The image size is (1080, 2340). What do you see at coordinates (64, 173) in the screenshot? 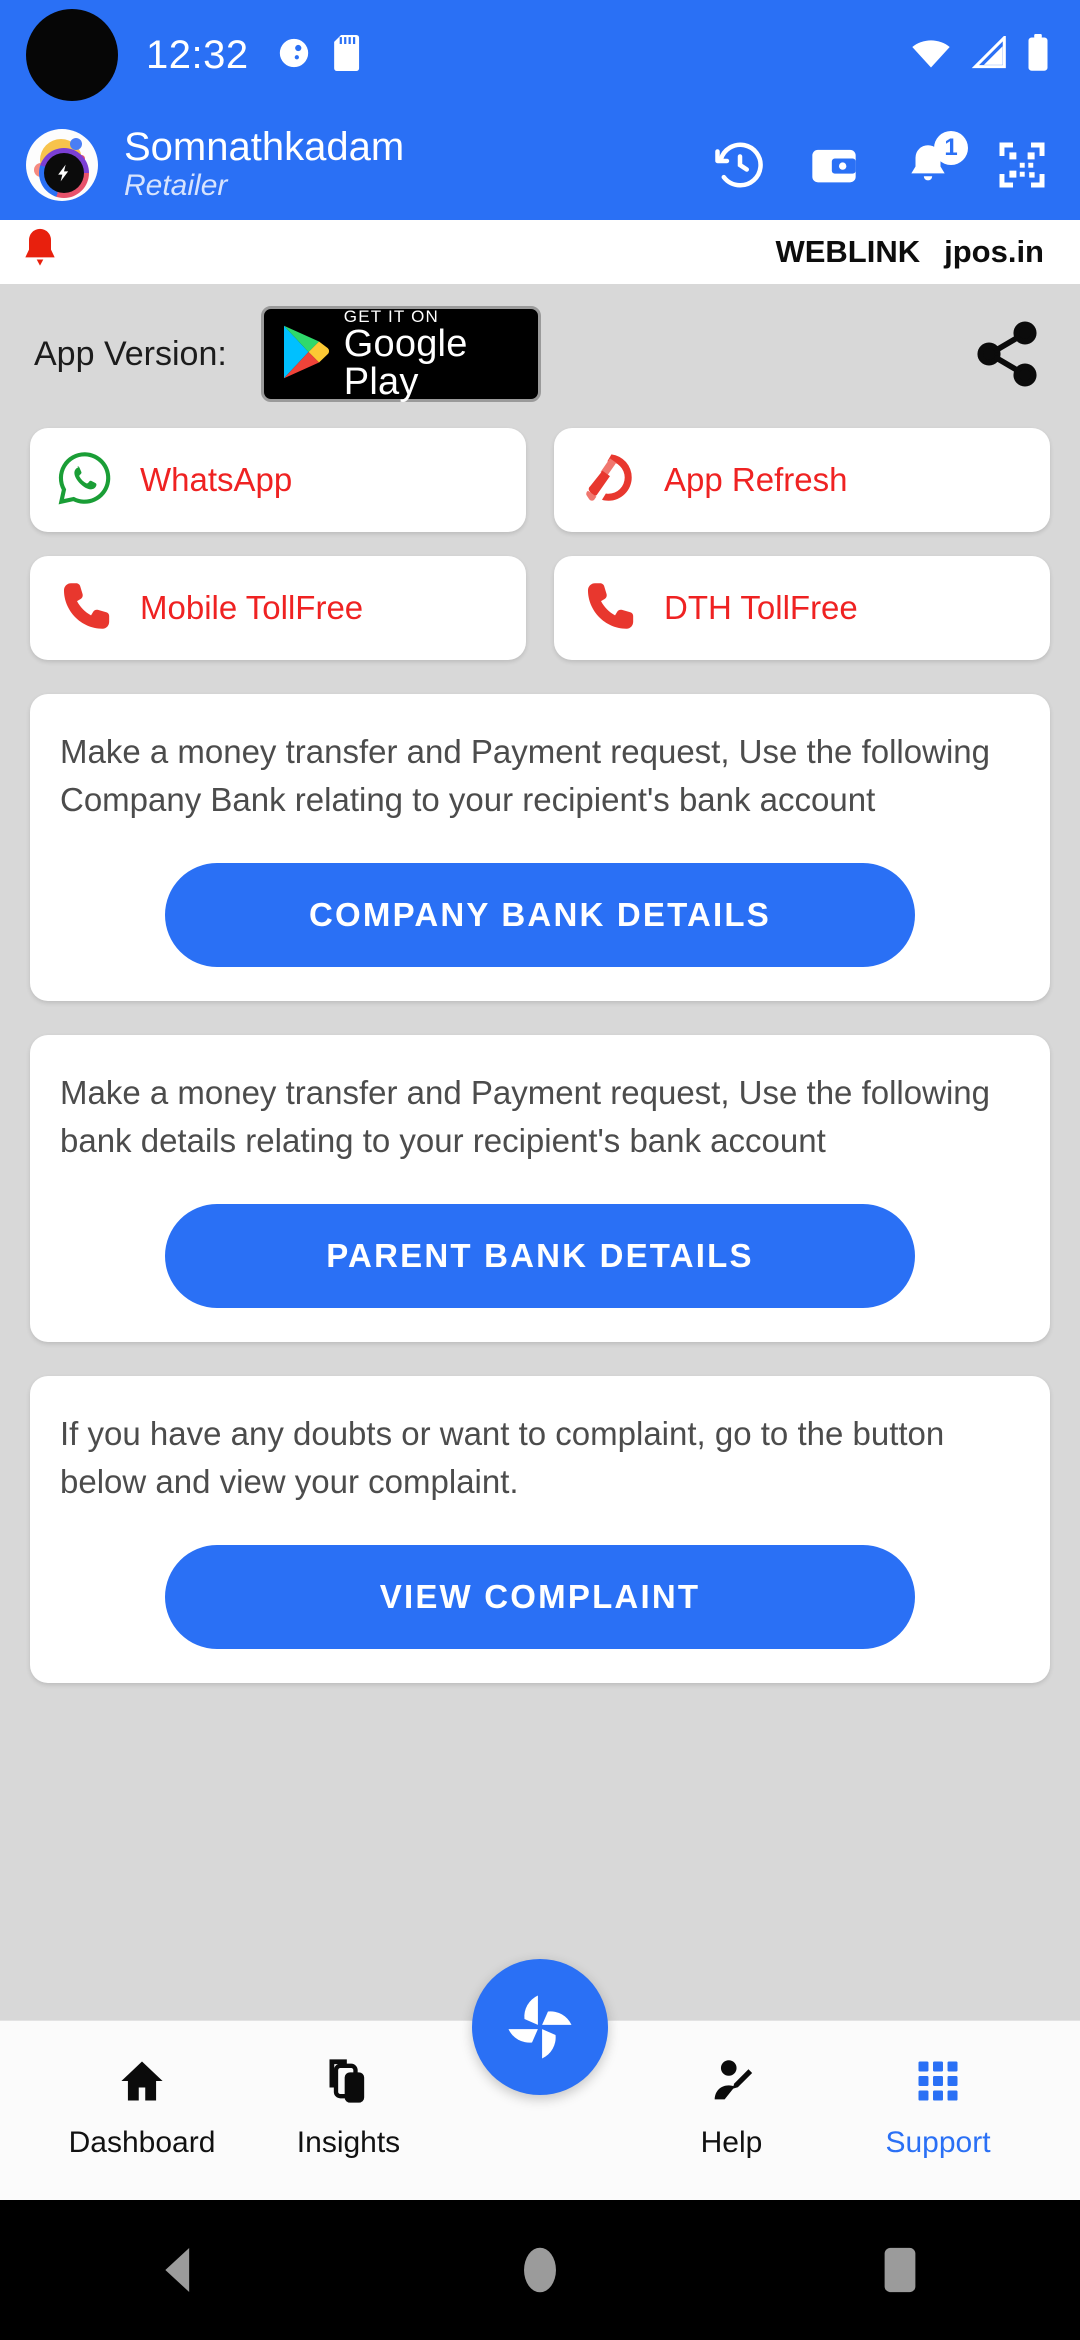
I see `lightning-bolt-icon` at bounding box center [64, 173].